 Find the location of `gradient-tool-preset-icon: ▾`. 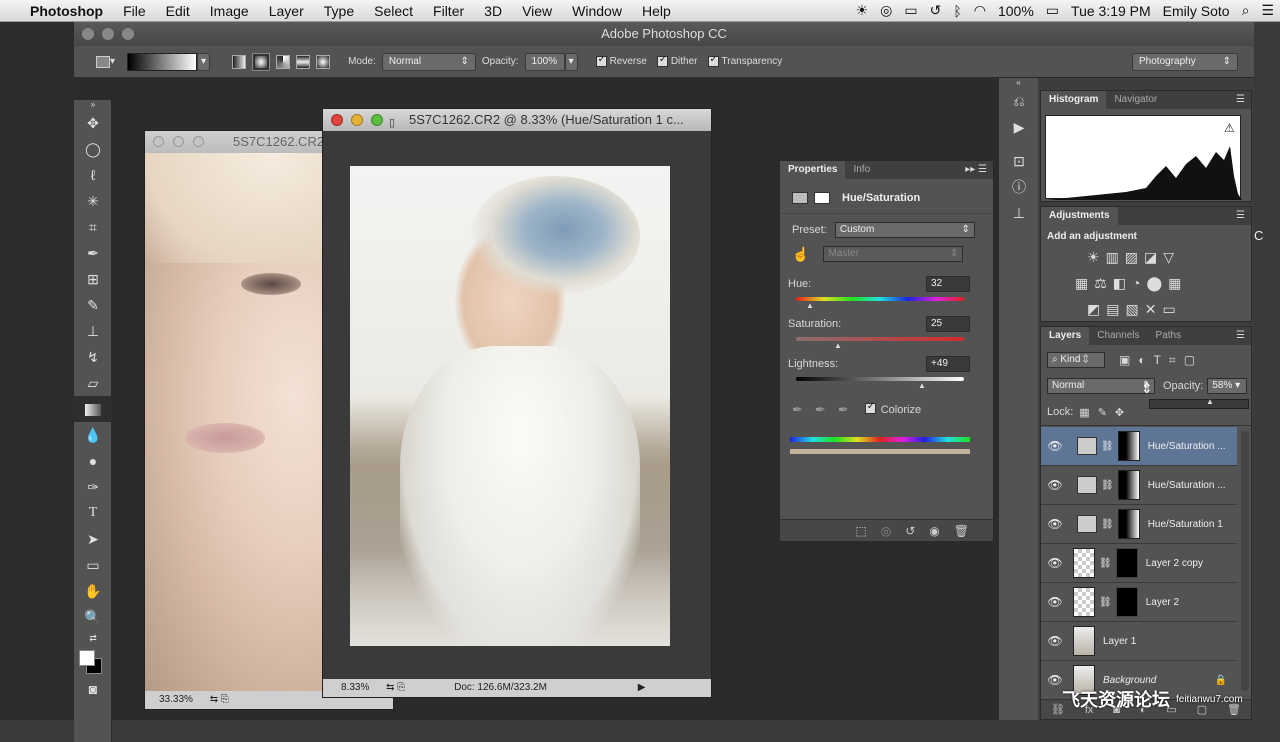

gradient-tool-preset-icon: ▾ is located at coordinates (105, 61).